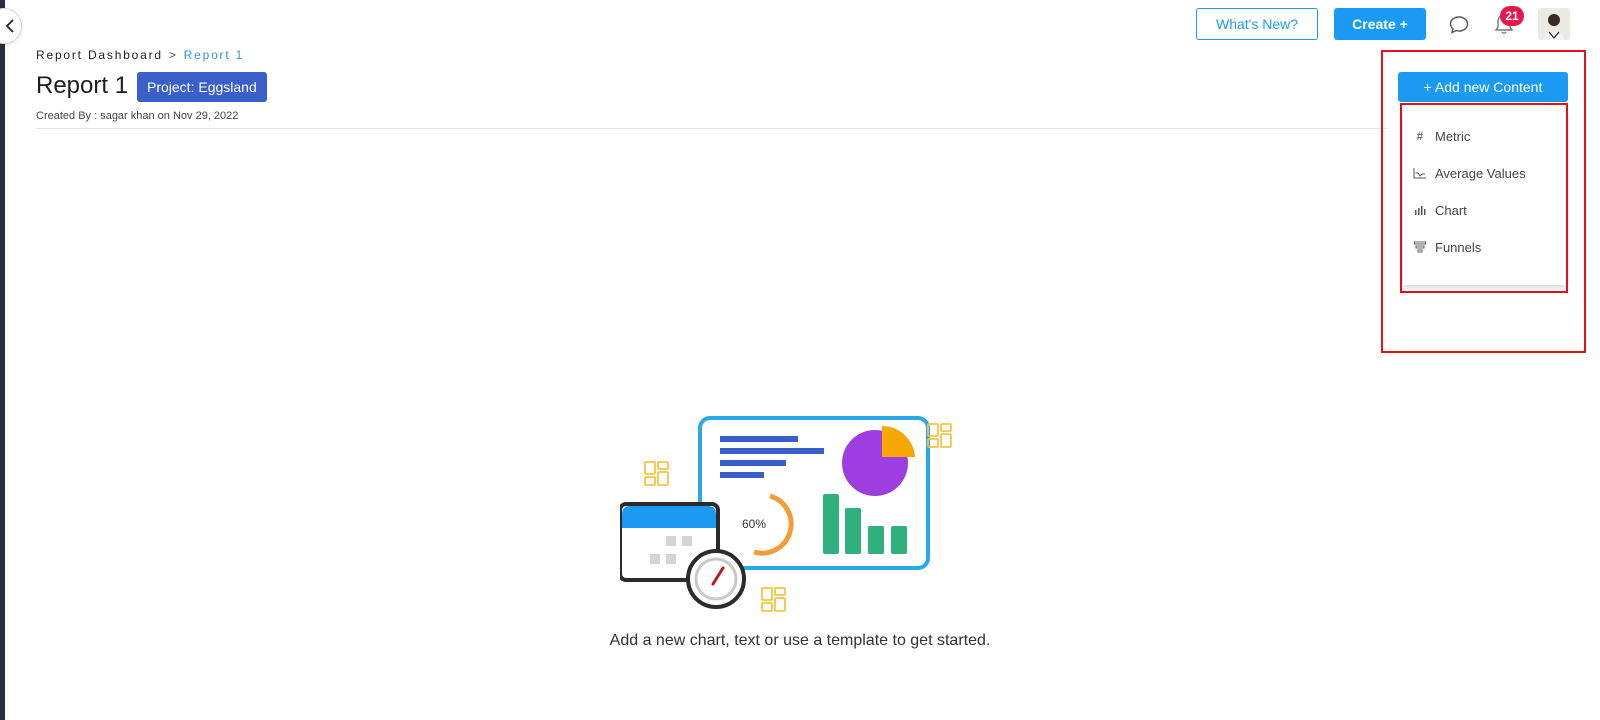 This screenshot has height=720, width=1600. Describe the element at coordinates (1459, 25) in the screenshot. I see `chat-icon` at that location.